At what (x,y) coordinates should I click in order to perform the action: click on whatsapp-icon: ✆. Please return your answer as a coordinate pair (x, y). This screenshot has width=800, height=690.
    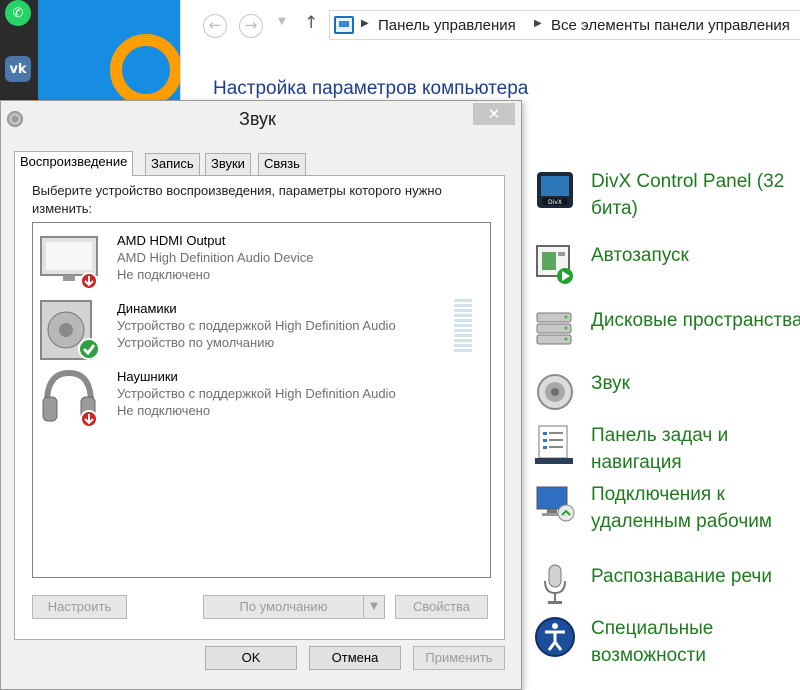
    Looking at the image, I should click on (18, 13).